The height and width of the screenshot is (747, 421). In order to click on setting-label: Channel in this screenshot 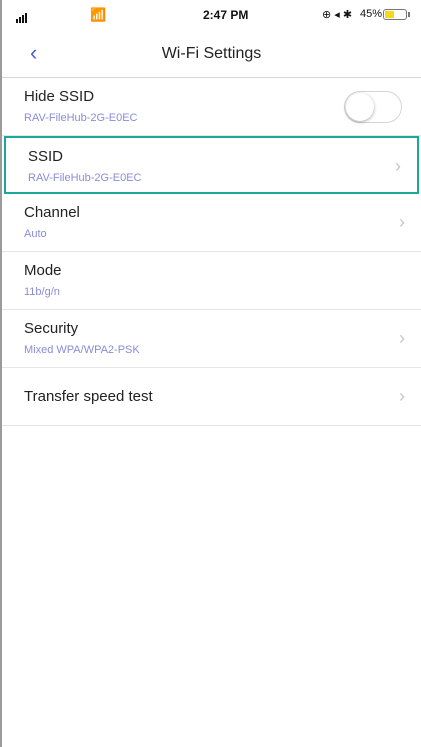, I will do `click(52, 212)`.